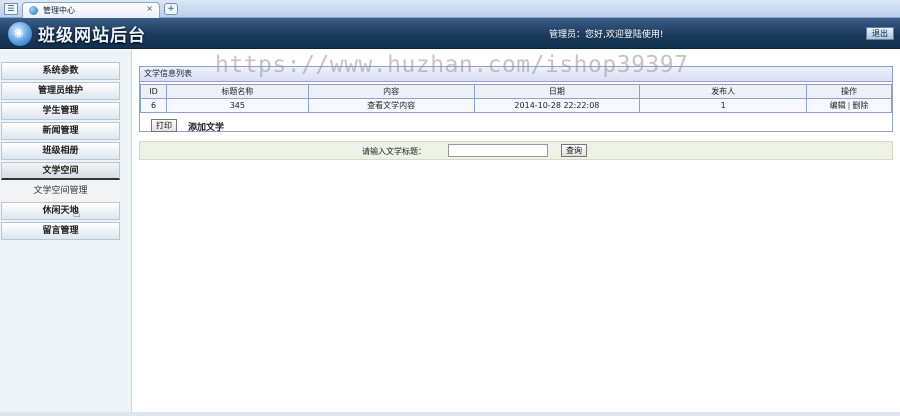 The image size is (900, 416). What do you see at coordinates (237, 105) in the screenshot?
I see `cell-title: 345` at bounding box center [237, 105].